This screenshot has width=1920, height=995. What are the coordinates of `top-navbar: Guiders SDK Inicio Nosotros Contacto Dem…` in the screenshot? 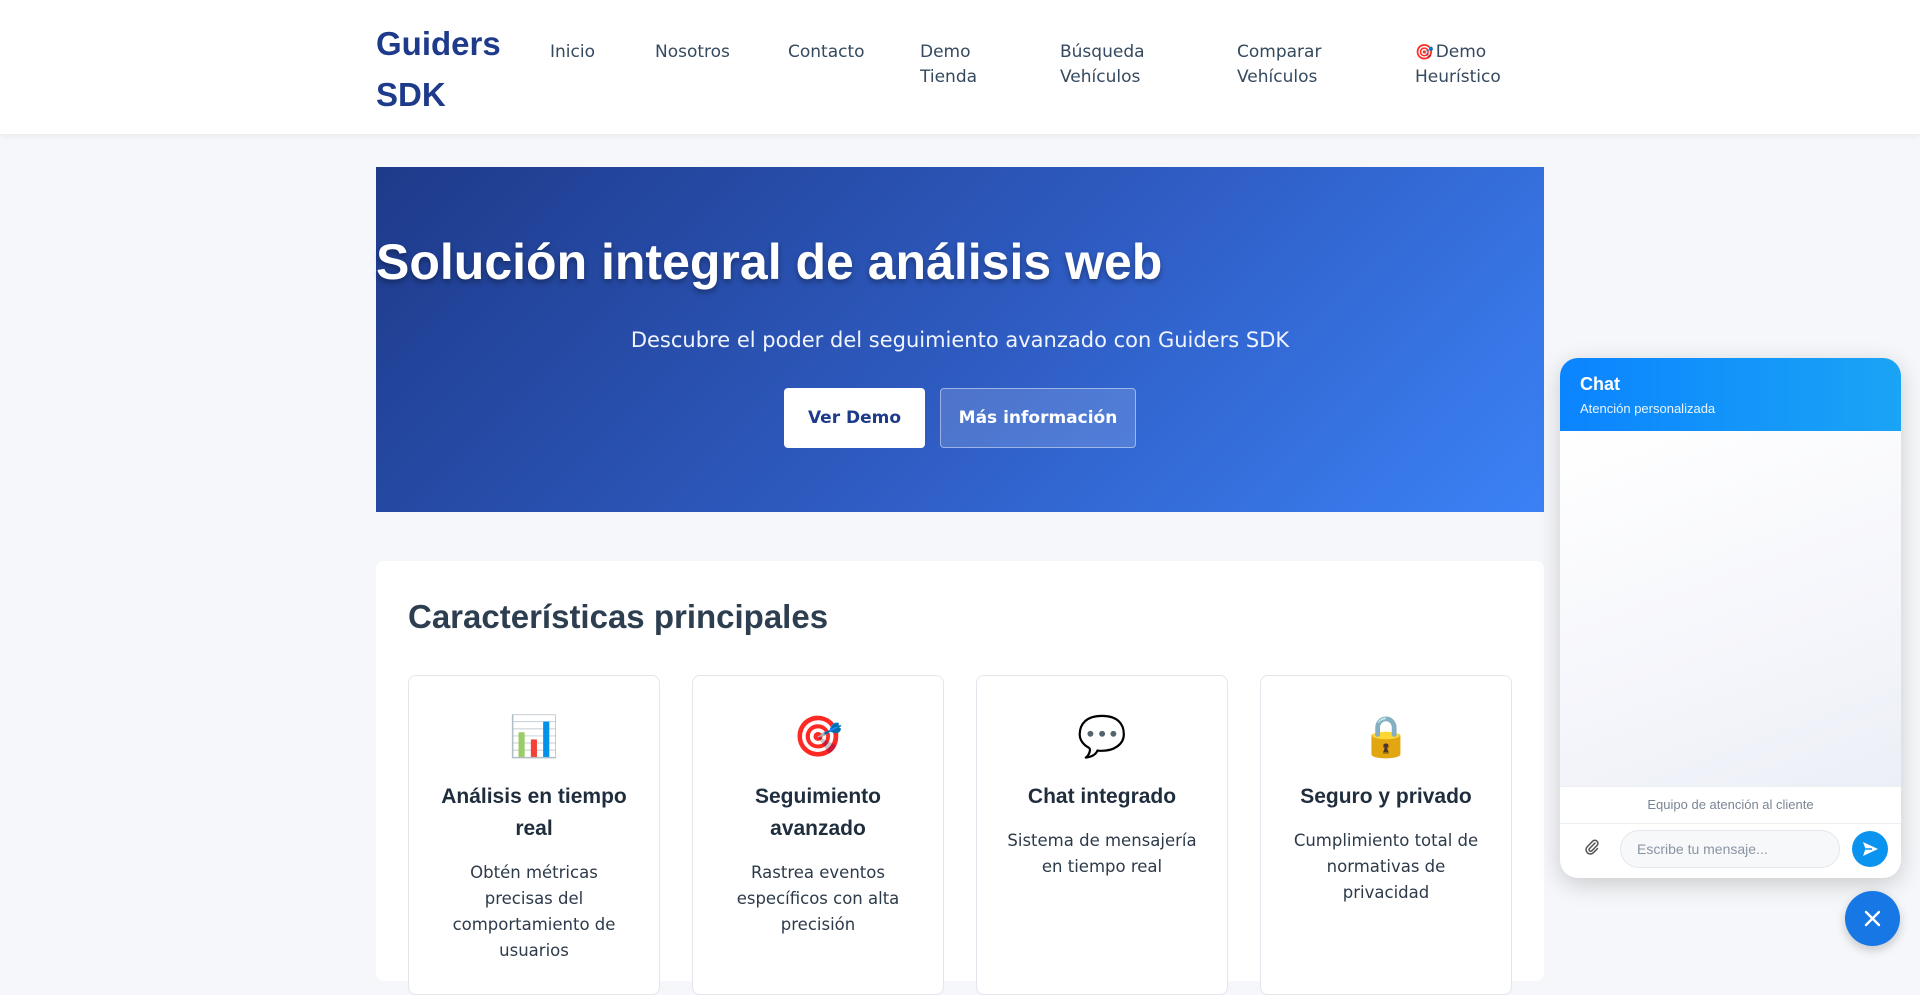 It's located at (960, 67).